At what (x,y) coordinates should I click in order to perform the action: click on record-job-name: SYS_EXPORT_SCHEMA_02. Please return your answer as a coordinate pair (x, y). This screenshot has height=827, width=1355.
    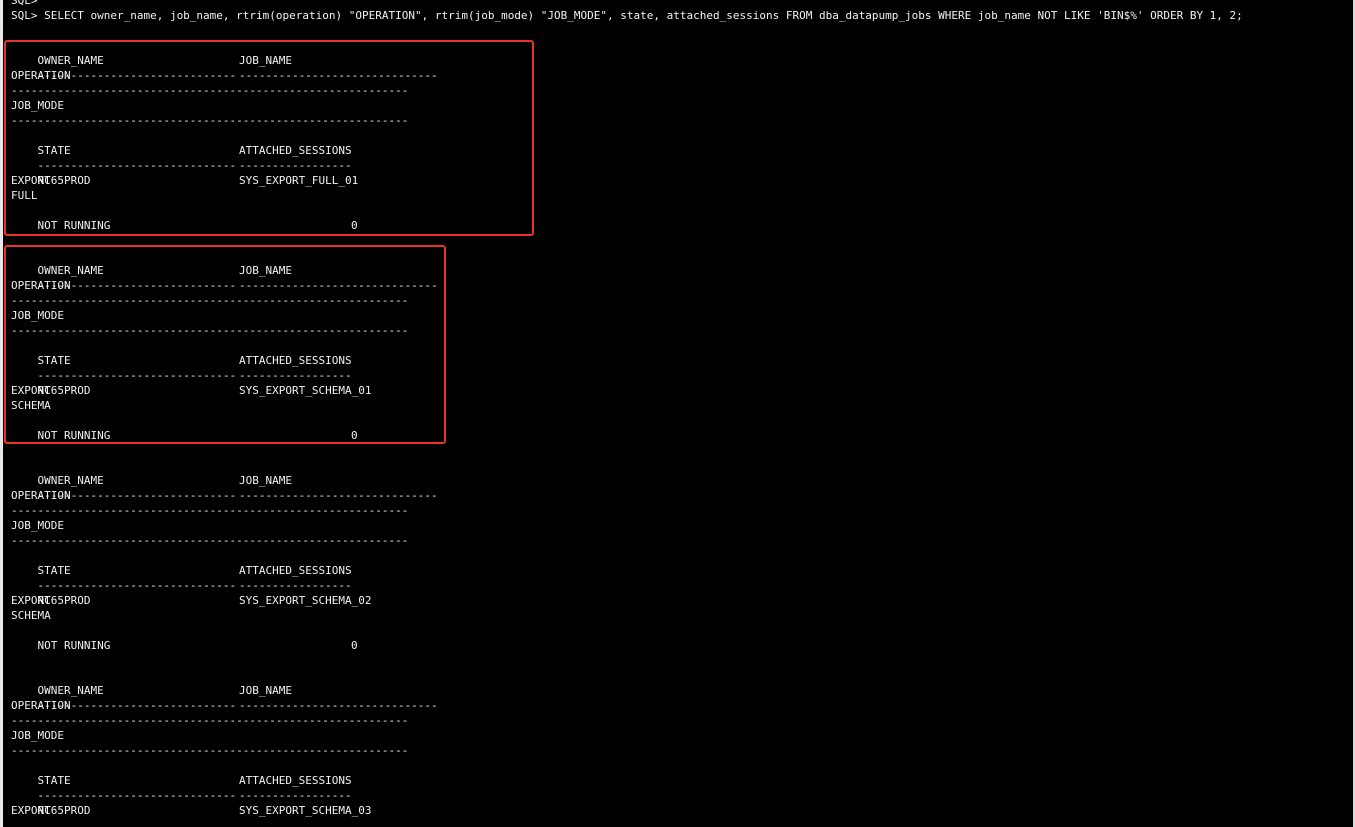
    Looking at the image, I should click on (305, 600).